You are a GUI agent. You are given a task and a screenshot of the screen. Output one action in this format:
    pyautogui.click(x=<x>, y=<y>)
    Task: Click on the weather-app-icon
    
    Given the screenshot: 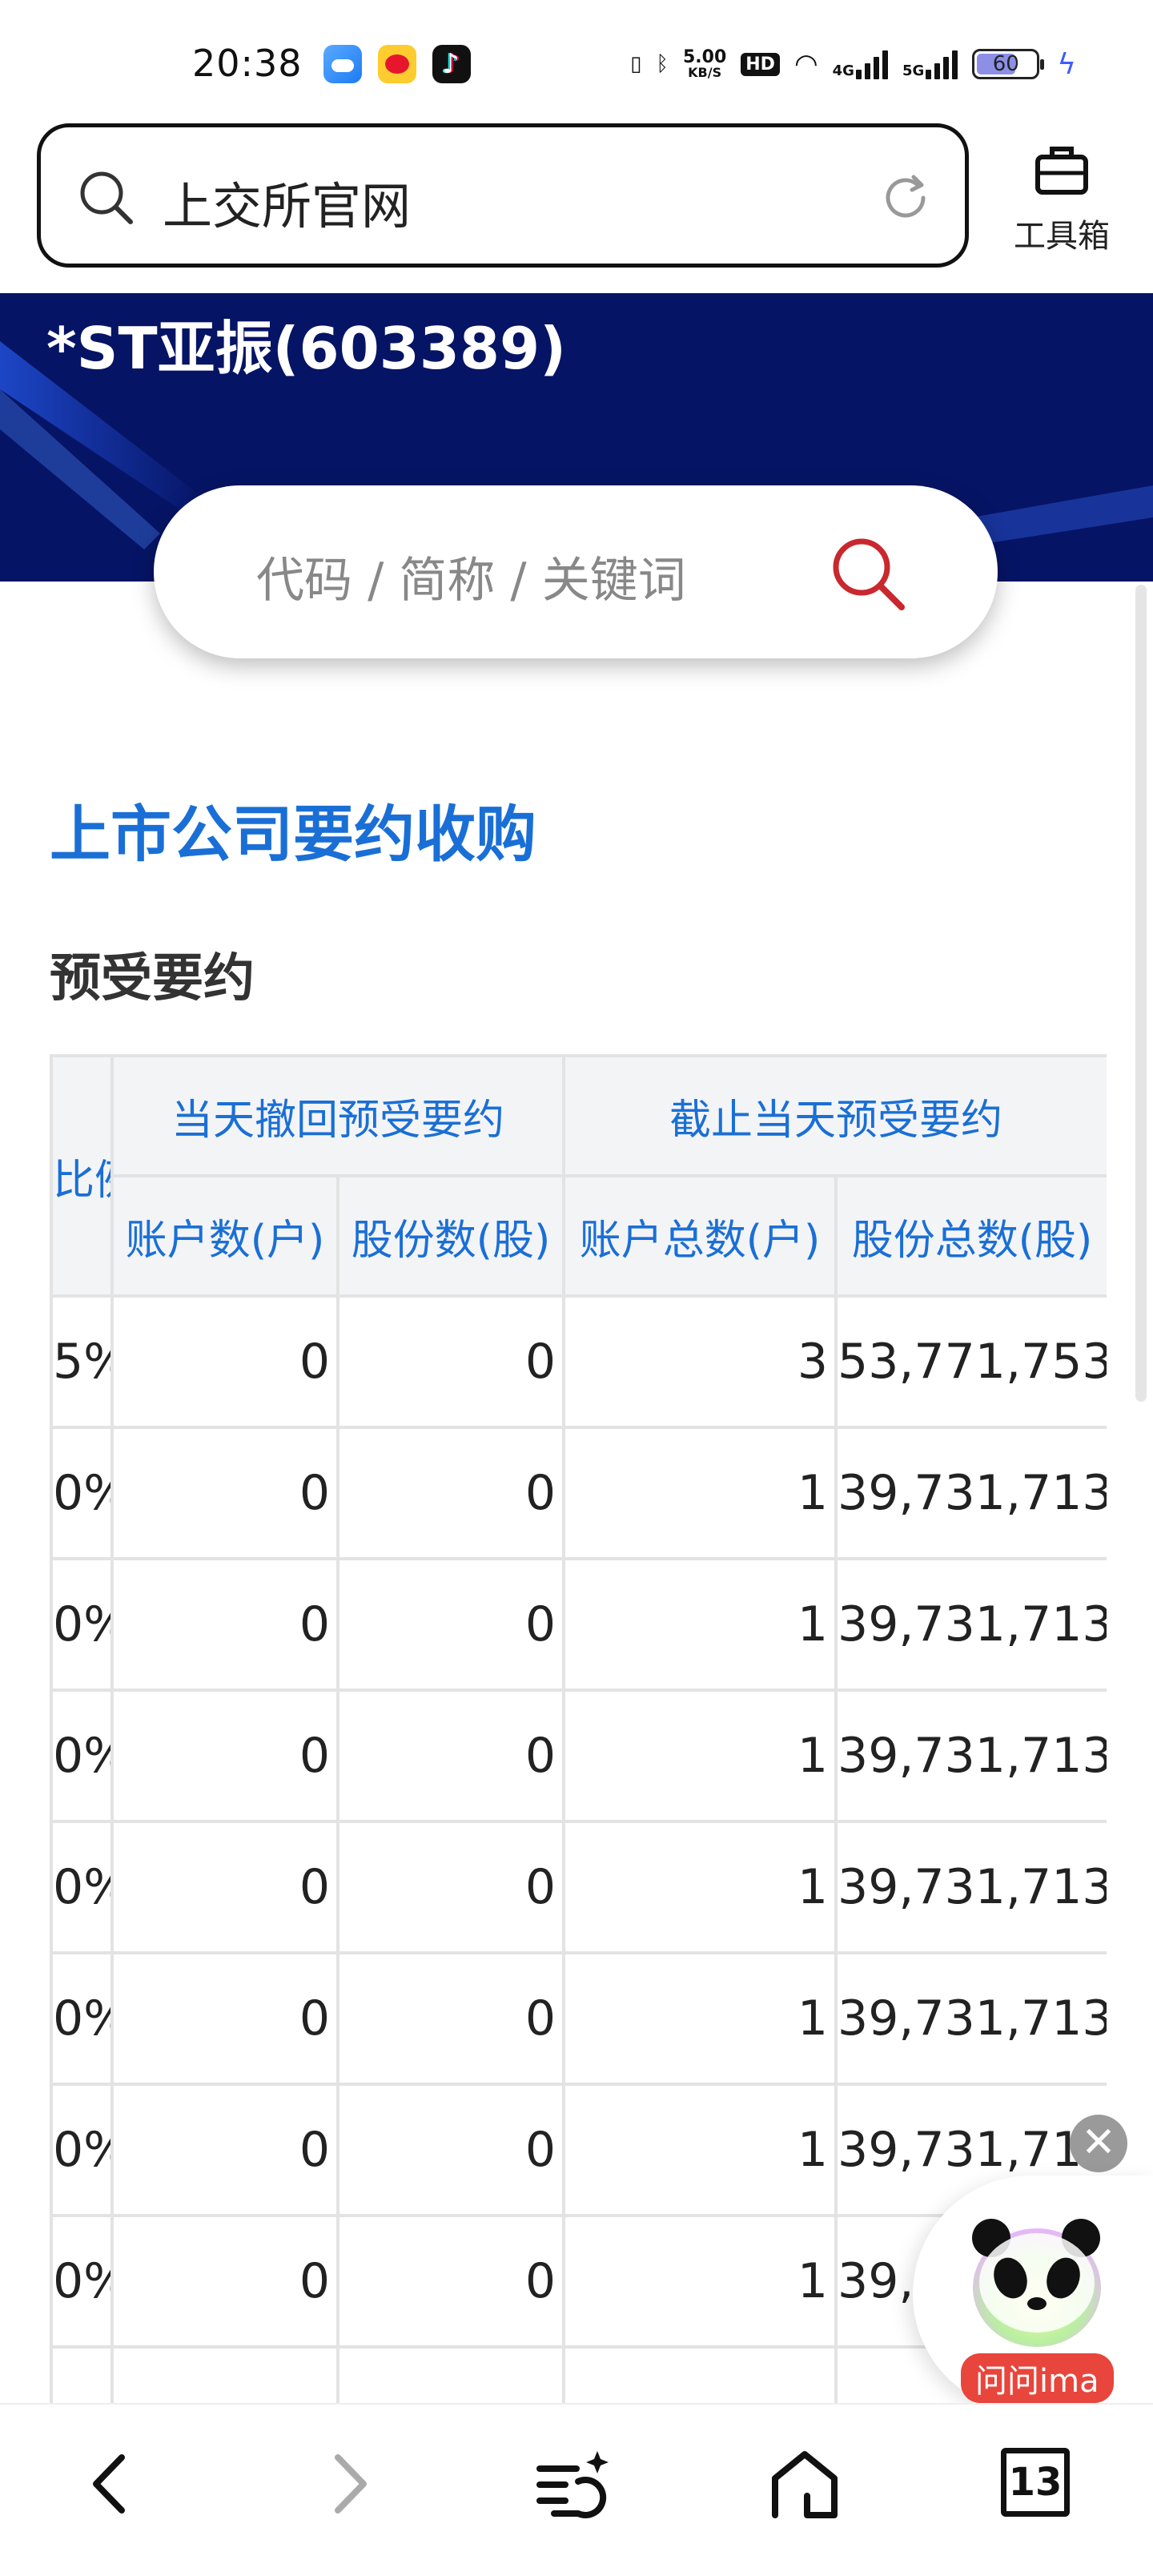 What is the action you would take?
    pyautogui.click(x=343, y=64)
    